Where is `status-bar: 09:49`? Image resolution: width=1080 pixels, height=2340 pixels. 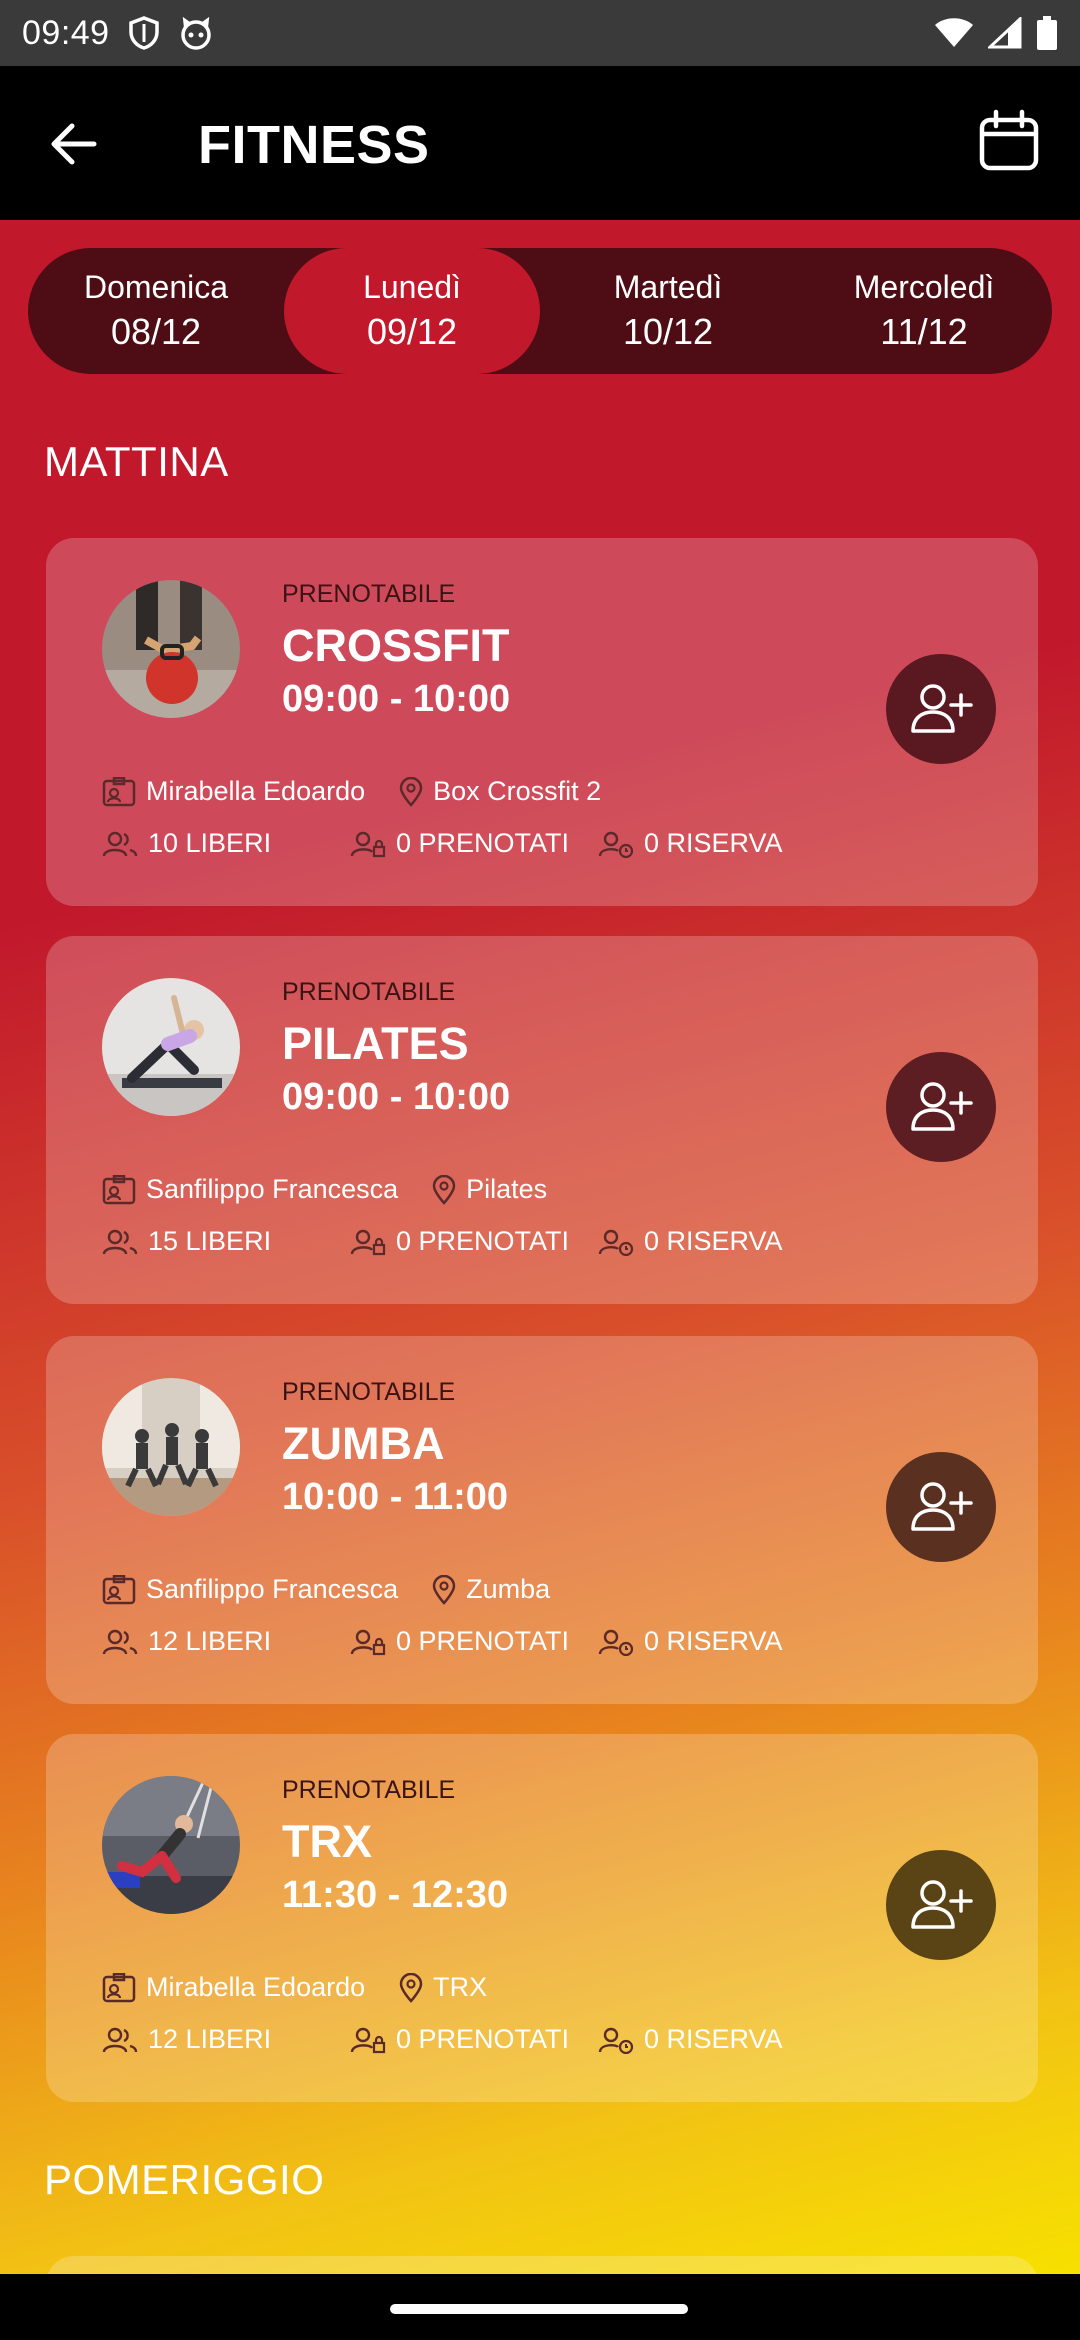
status-bar: 09:49 is located at coordinates (540, 33).